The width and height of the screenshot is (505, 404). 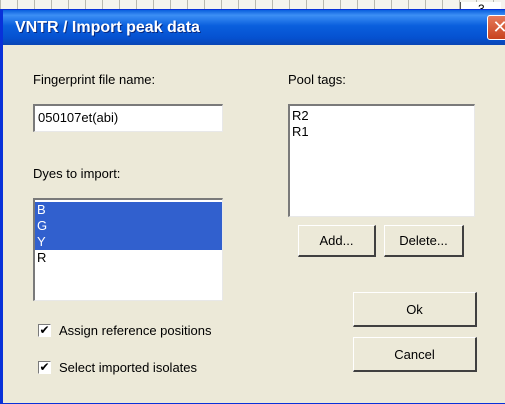 I want to click on close-button: ✕, so click(x=496, y=27).